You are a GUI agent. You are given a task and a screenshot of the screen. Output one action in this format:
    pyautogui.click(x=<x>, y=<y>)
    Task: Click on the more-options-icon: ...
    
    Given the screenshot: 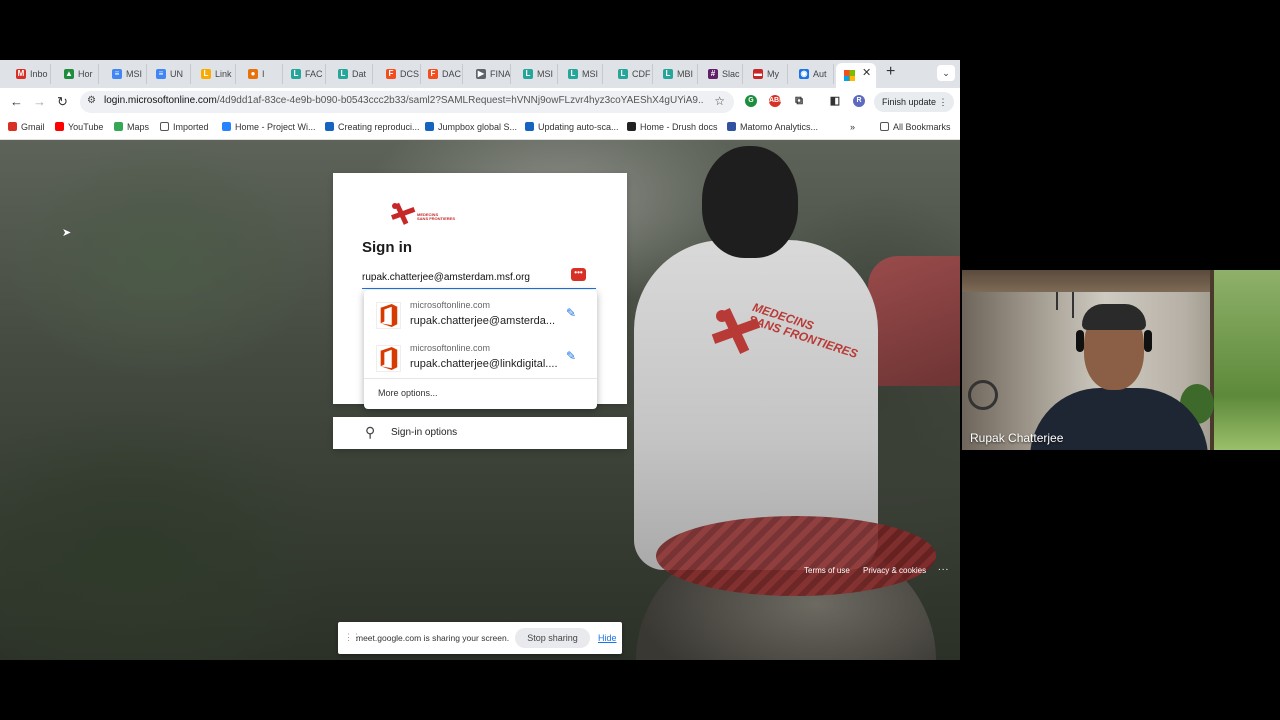 What is the action you would take?
    pyautogui.click(x=943, y=567)
    